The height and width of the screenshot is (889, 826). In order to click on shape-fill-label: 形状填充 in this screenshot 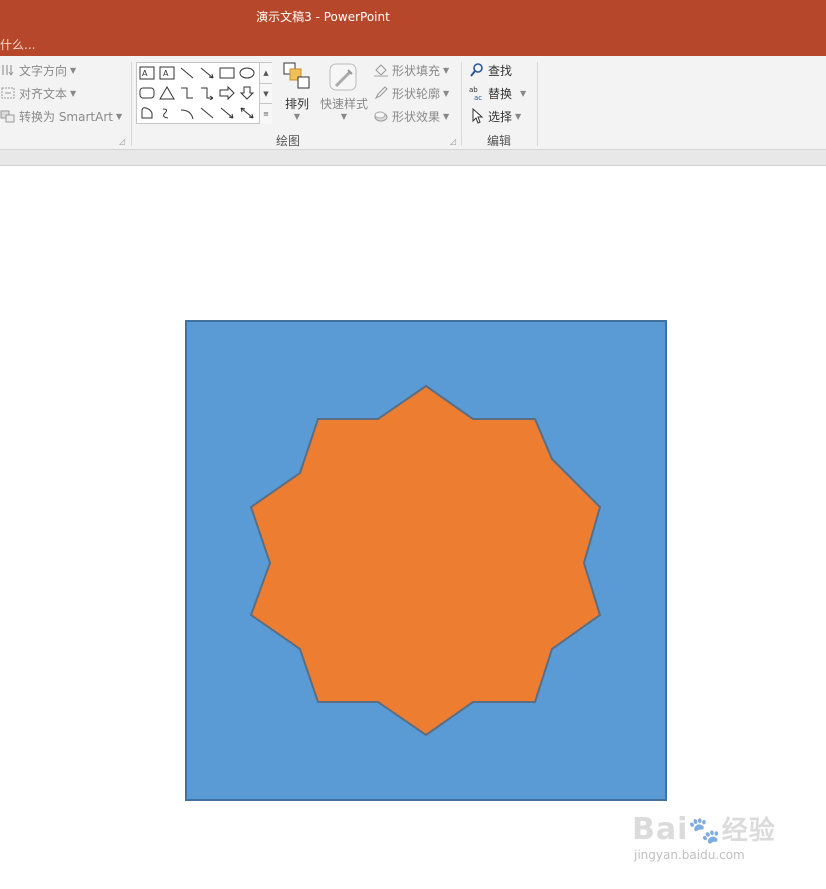, I will do `click(416, 70)`.